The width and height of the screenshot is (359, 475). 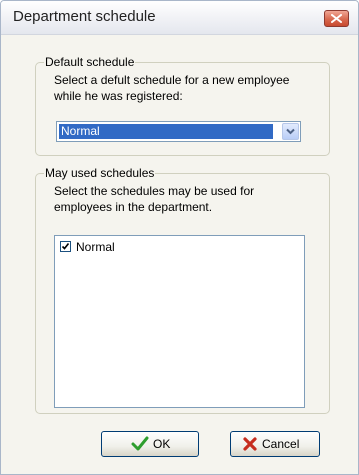 I want to click on schedule-checkbox, so click(x=65, y=246).